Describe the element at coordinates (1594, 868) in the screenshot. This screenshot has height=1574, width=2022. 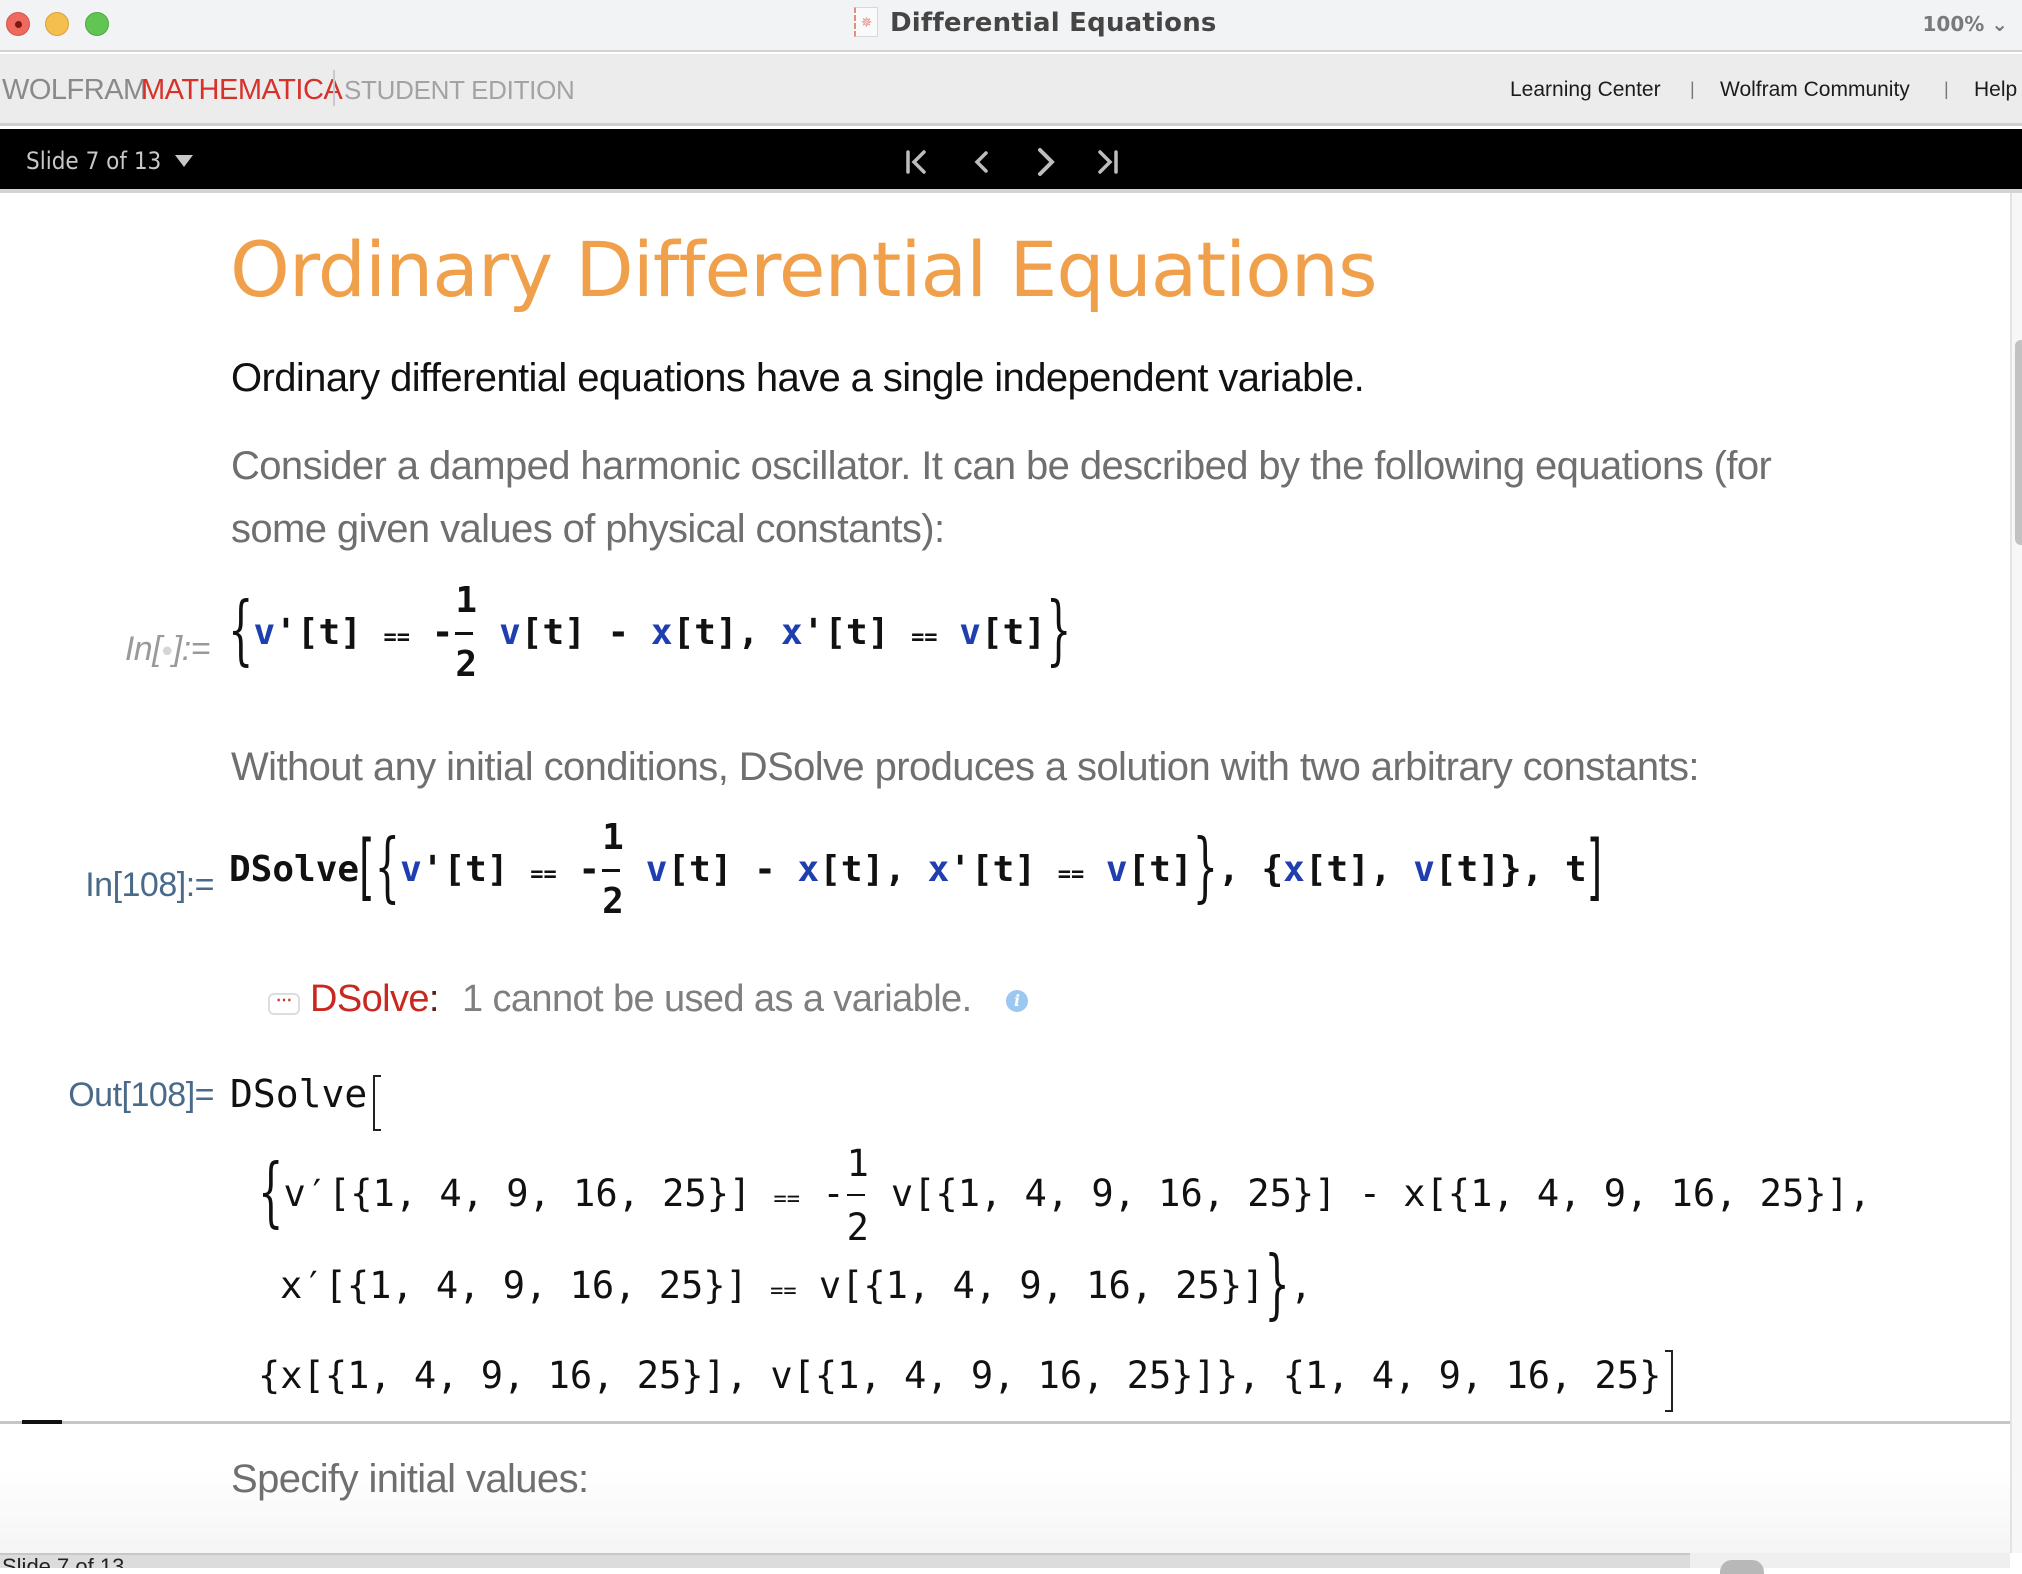
I see `close-bracket: ]` at that location.